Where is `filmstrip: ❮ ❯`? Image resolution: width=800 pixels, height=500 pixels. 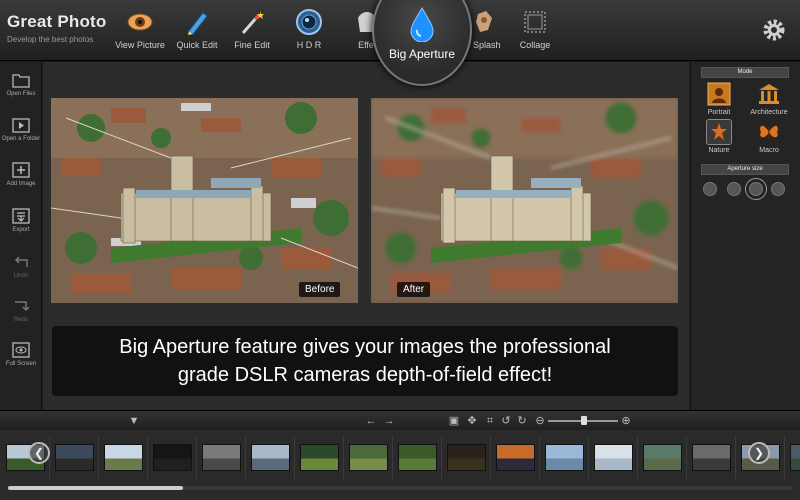
filmstrip: ❮ ❯ is located at coordinates (400, 465).